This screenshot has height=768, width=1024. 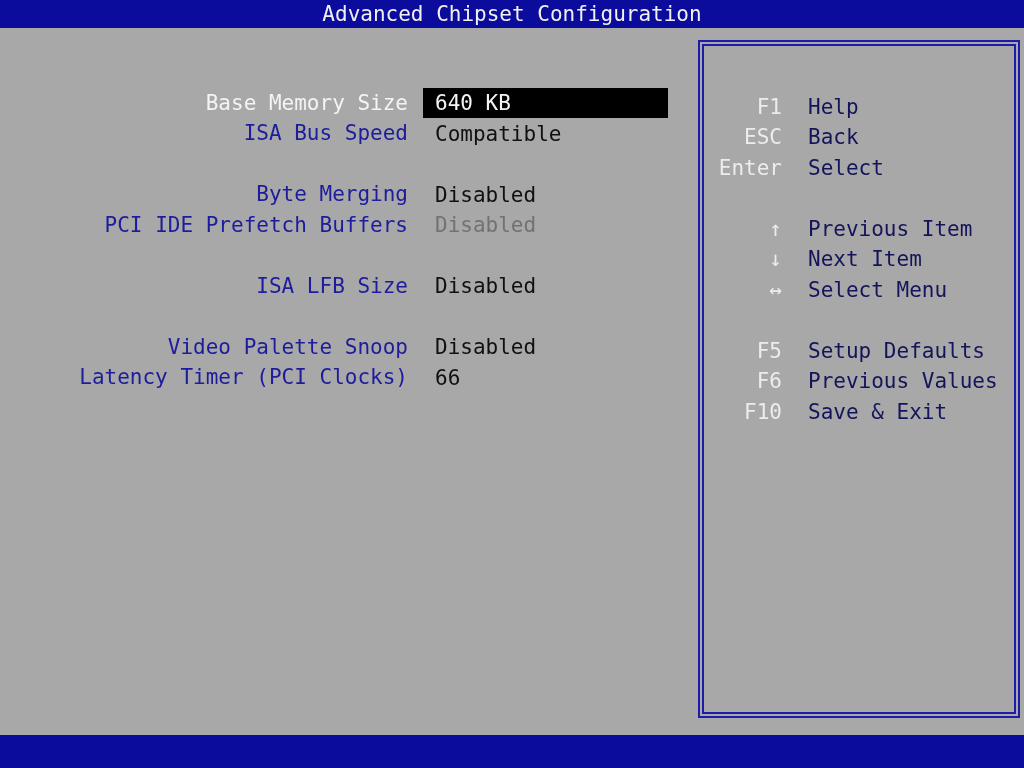 I want to click on key-action: Help, so click(x=833, y=107).